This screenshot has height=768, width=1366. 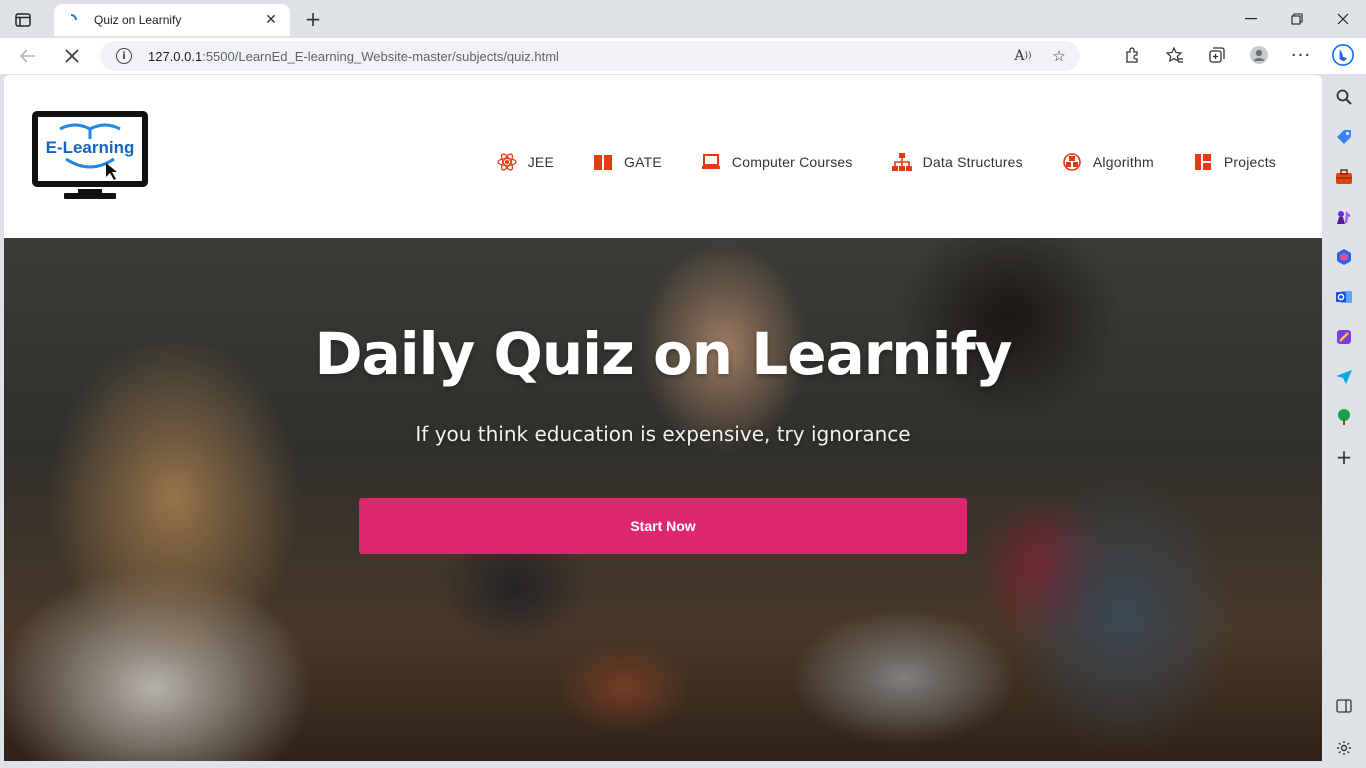 What do you see at coordinates (1343, 55) in the screenshot?
I see `copilot-icon` at bounding box center [1343, 55].